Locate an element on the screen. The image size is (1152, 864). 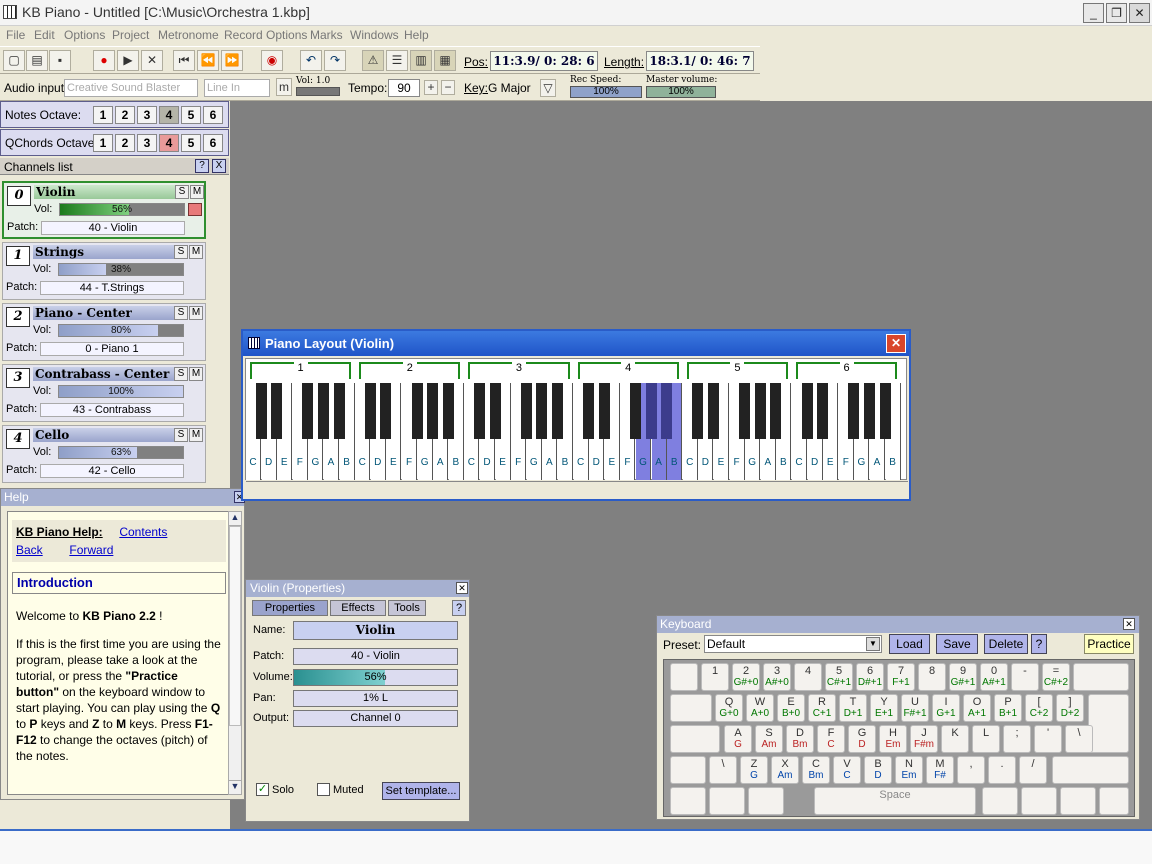
key-row3-1: S Am is located at coordinates (769, 739).